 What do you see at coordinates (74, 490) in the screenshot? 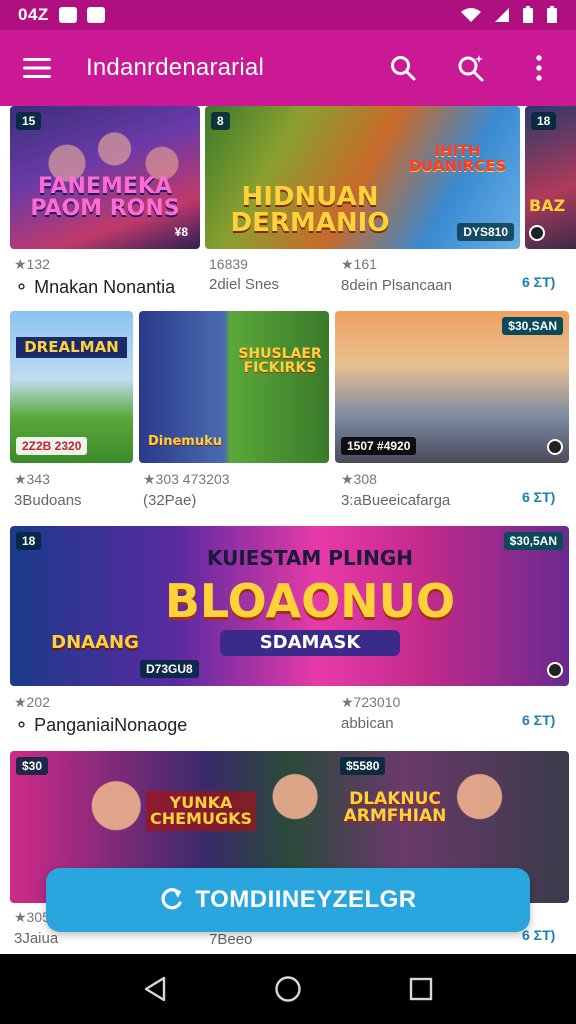
I see `tile-meta-4: ★343 3Budoans` at bounding box center [74, 490].